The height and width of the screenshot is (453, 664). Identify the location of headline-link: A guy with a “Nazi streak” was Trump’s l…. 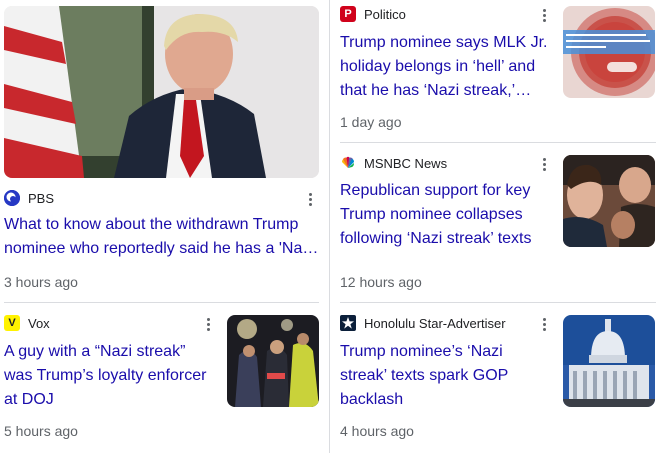
(110, 376).